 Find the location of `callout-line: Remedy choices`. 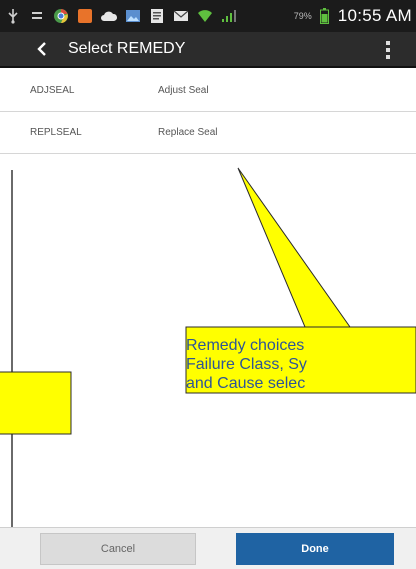

callout-line: Remedy choices is located at coordinates (245, 345).